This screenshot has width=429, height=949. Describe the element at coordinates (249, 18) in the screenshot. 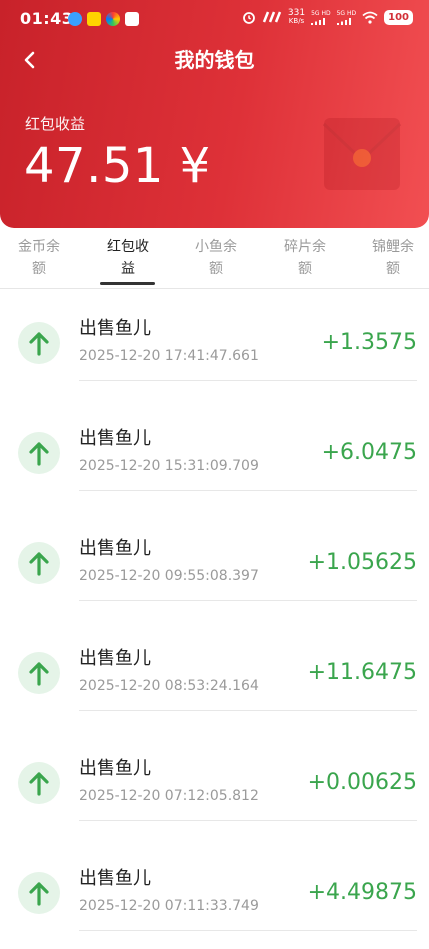

I see `alarm-icon` at that location.